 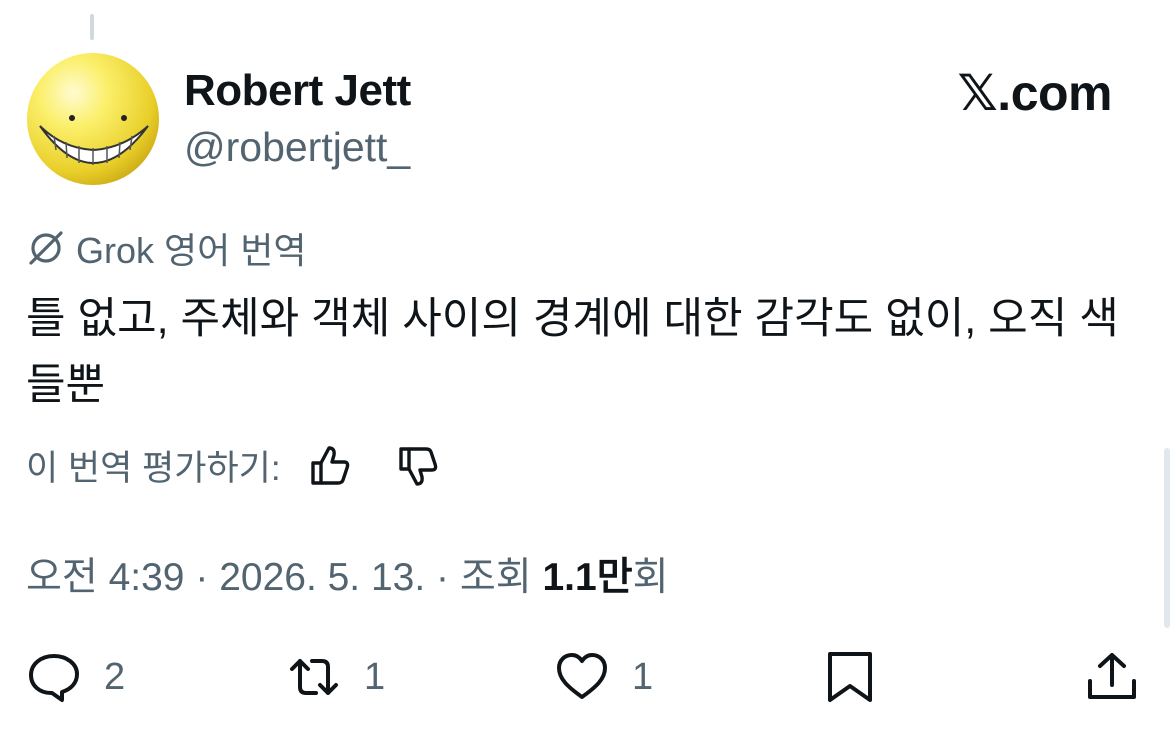 I want to click on share-icon, so click(x=1112, y=676).